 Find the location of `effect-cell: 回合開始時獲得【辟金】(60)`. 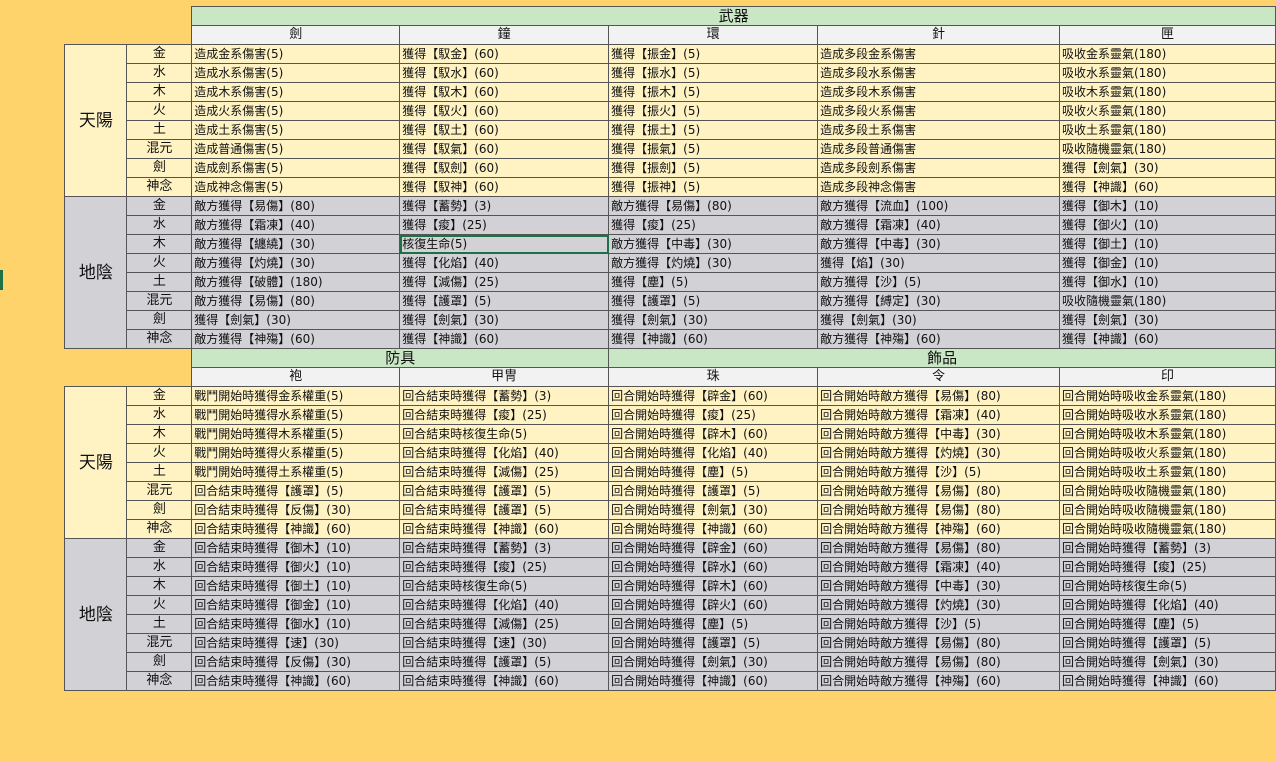

effect-cell: 回合開始時獲得【辟金】(60) is located at coordinates (713, 396).